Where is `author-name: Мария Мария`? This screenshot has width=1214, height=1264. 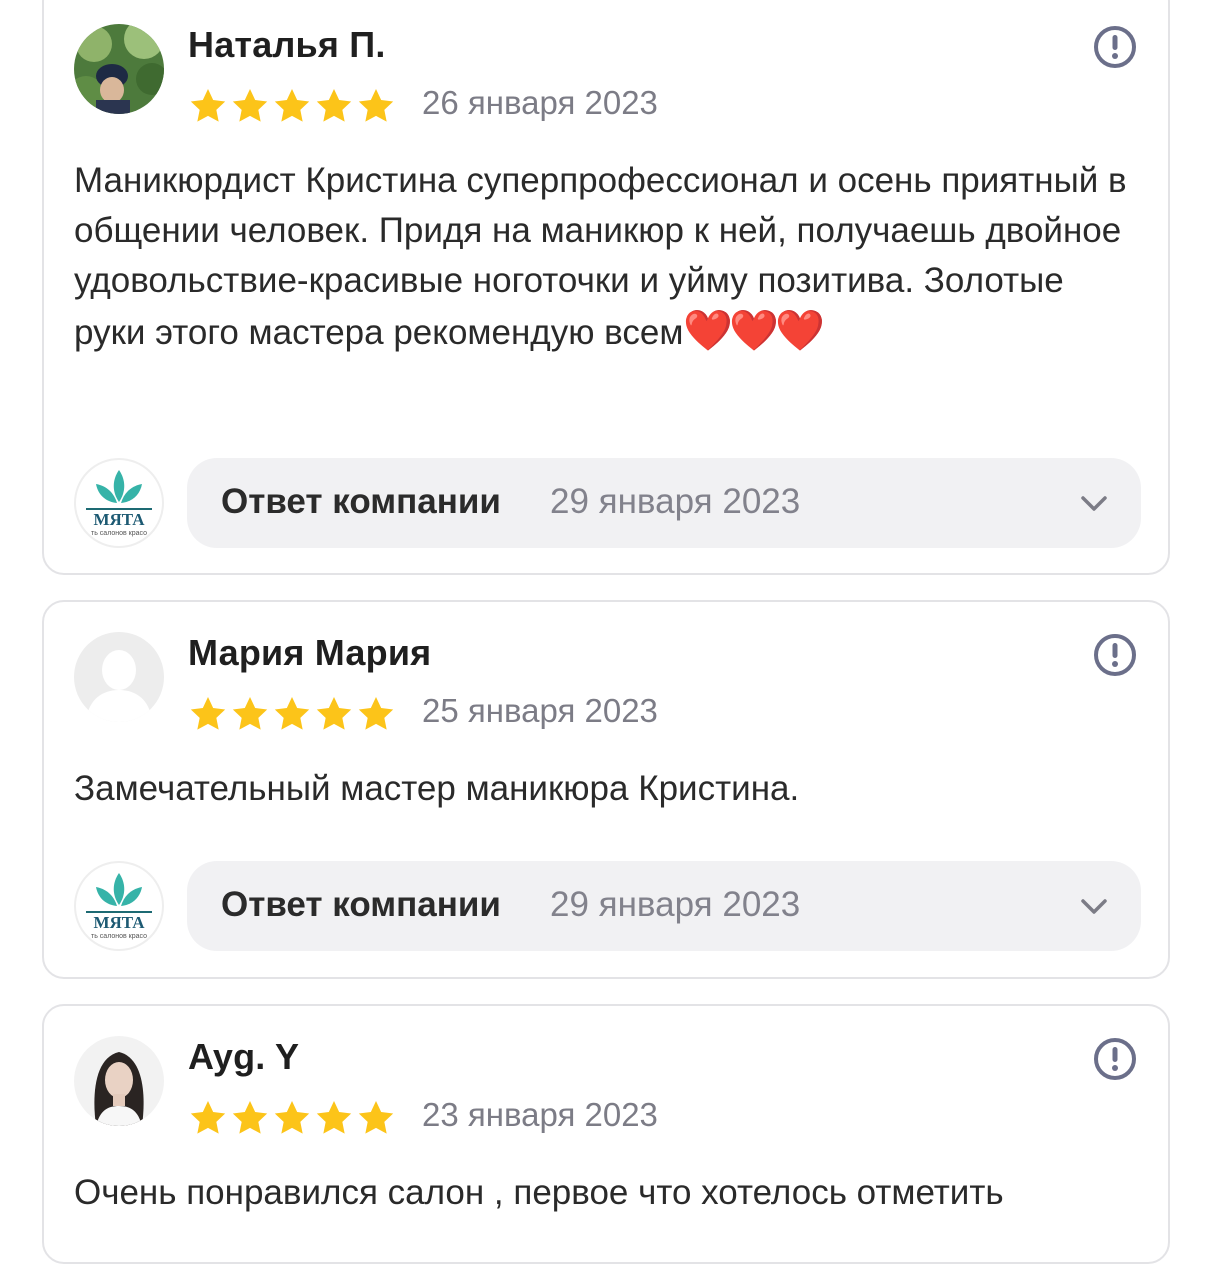 author-name: Мария Мария is located at coordinates (309, 653).